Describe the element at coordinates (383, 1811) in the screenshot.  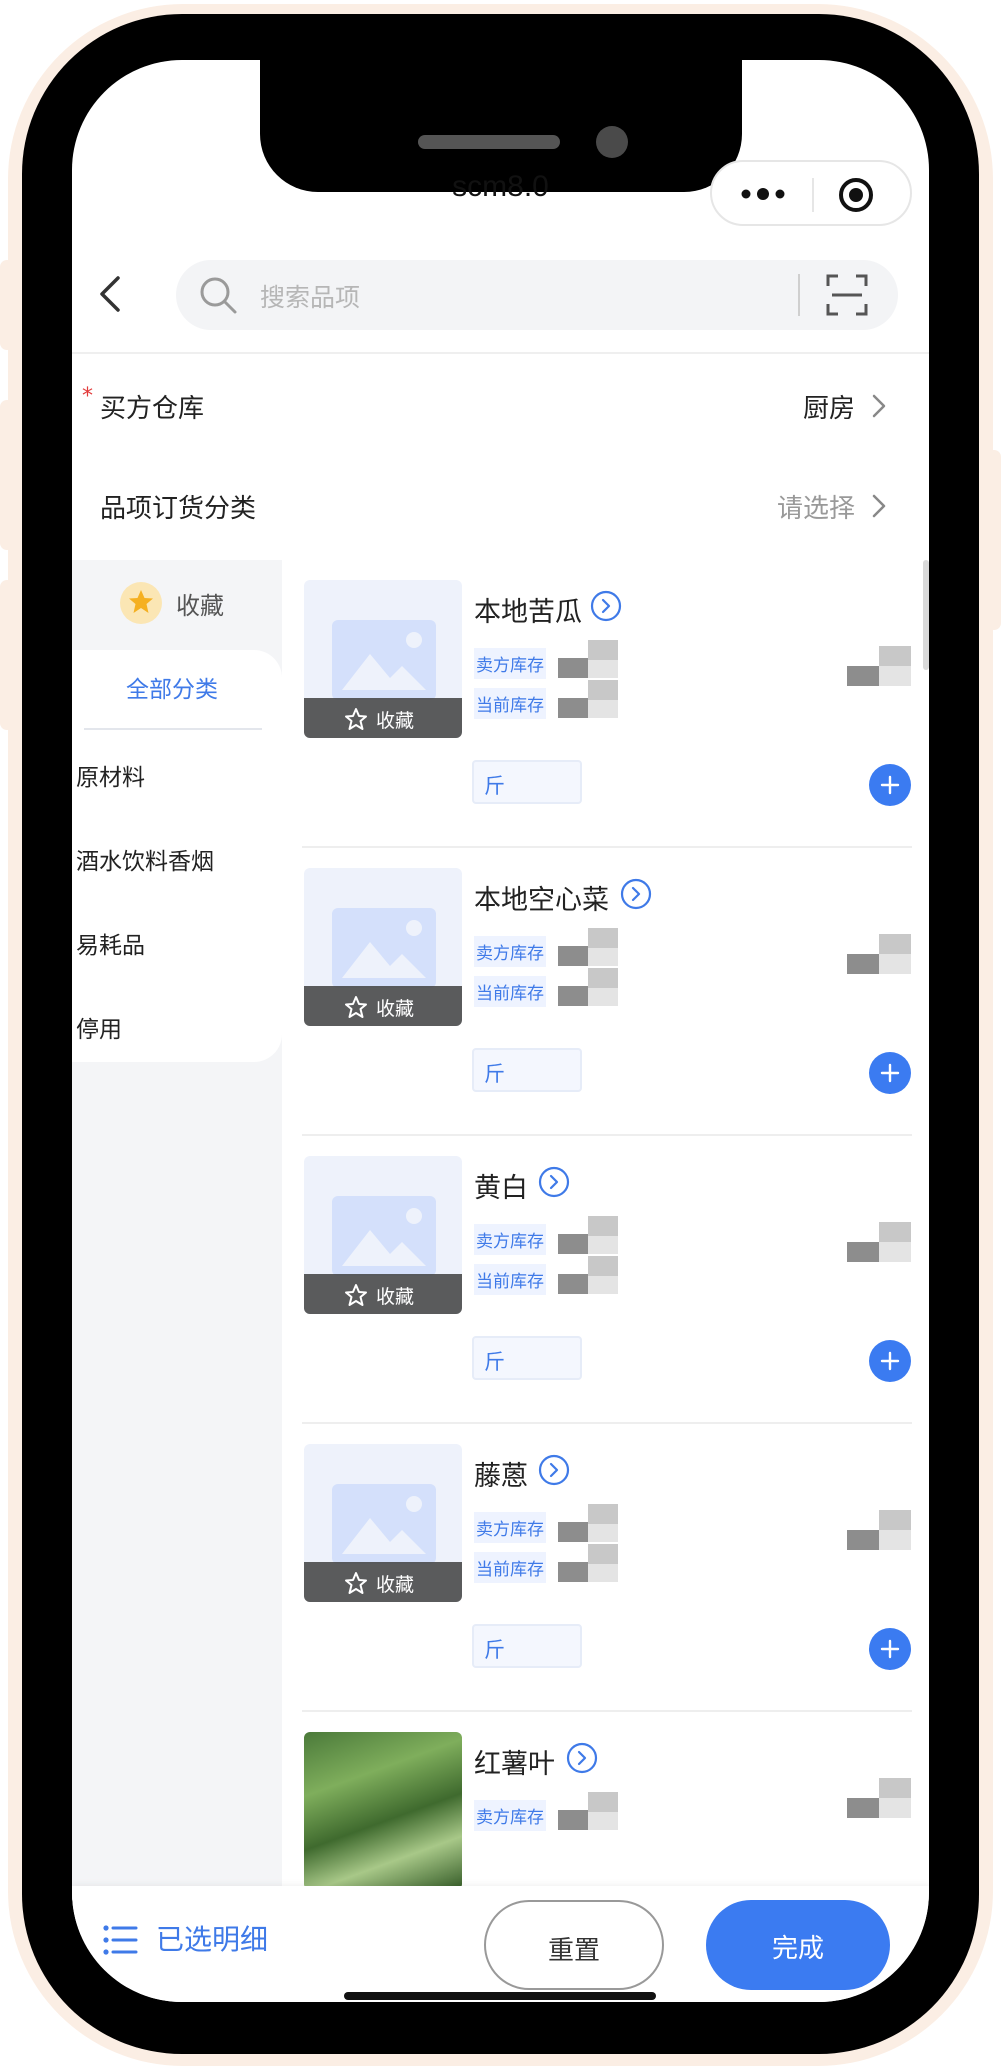
I see `product-photo` at that location.